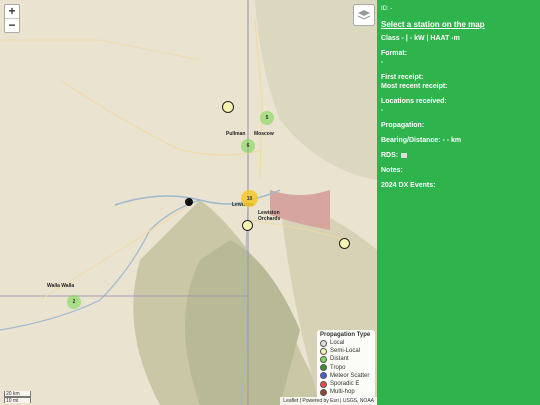  What do you see at coordinates (17, 397) in the screenshot?
I see `scale-bar: 20 km 10 mi` at bounding box center [17, 397].